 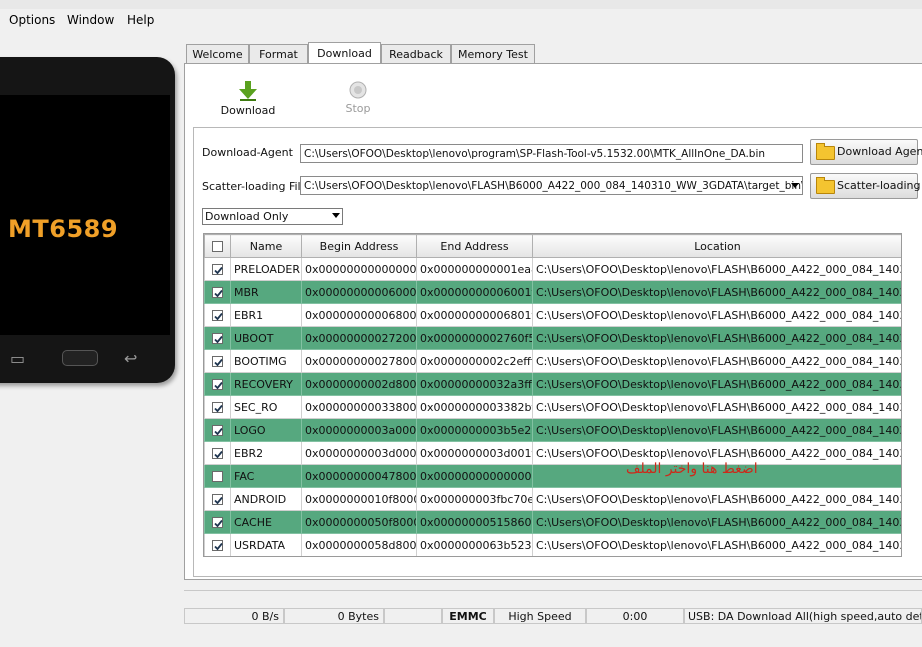 I want to click on menu-help: Help, so click(x=140, y=20).